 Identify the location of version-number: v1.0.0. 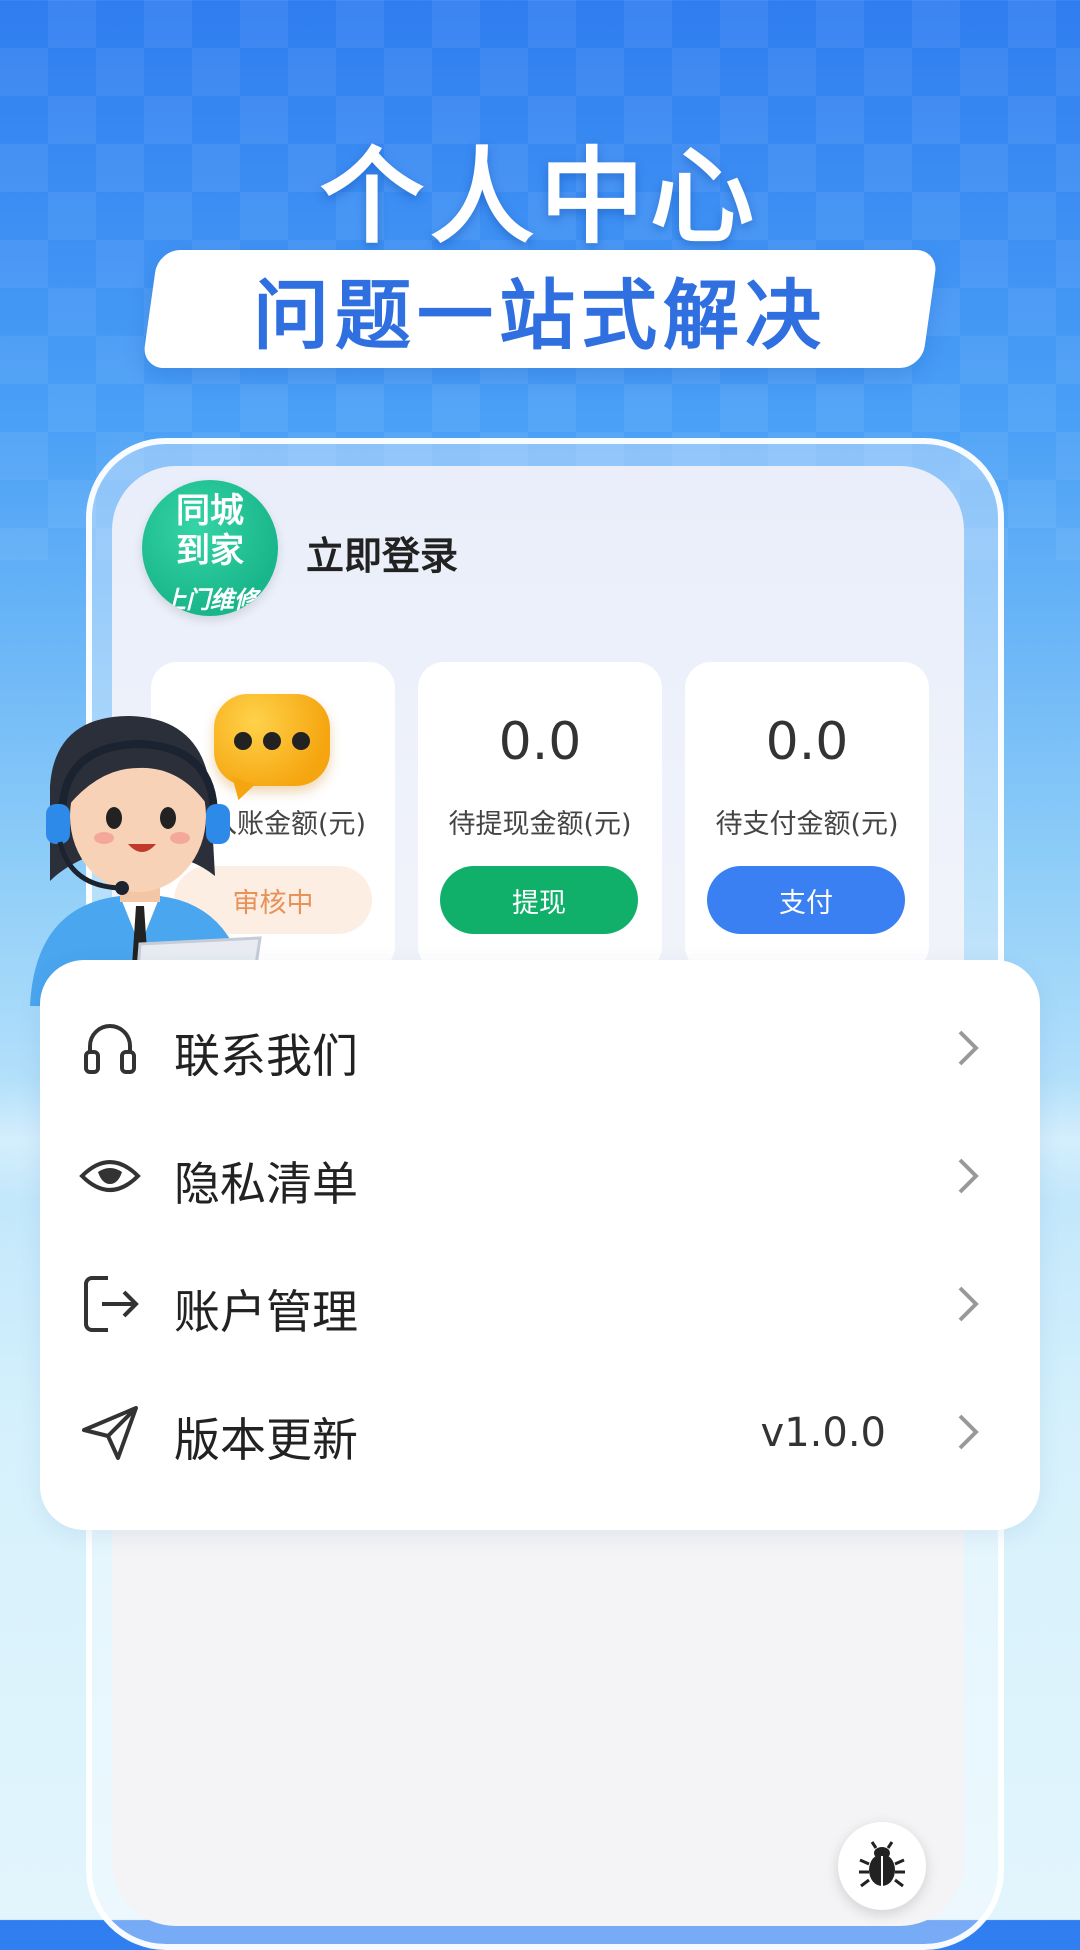
(823, 1433).